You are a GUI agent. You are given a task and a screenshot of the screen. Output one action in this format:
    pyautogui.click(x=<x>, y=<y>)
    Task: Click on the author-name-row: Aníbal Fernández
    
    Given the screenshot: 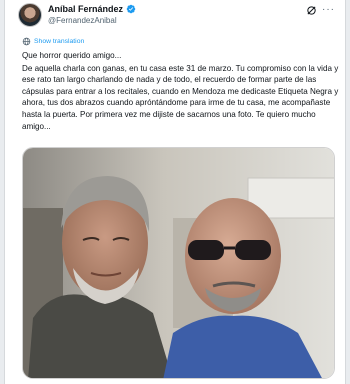 What is the action you would take?
    pyautogui.click(x=92, y=9)
    